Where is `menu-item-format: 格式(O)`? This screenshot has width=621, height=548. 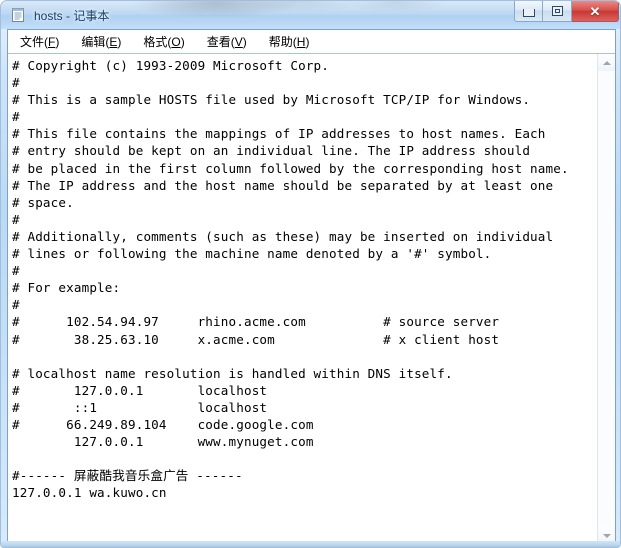 menu-item-format: 格式(O) is located at coordinates (163, 41).